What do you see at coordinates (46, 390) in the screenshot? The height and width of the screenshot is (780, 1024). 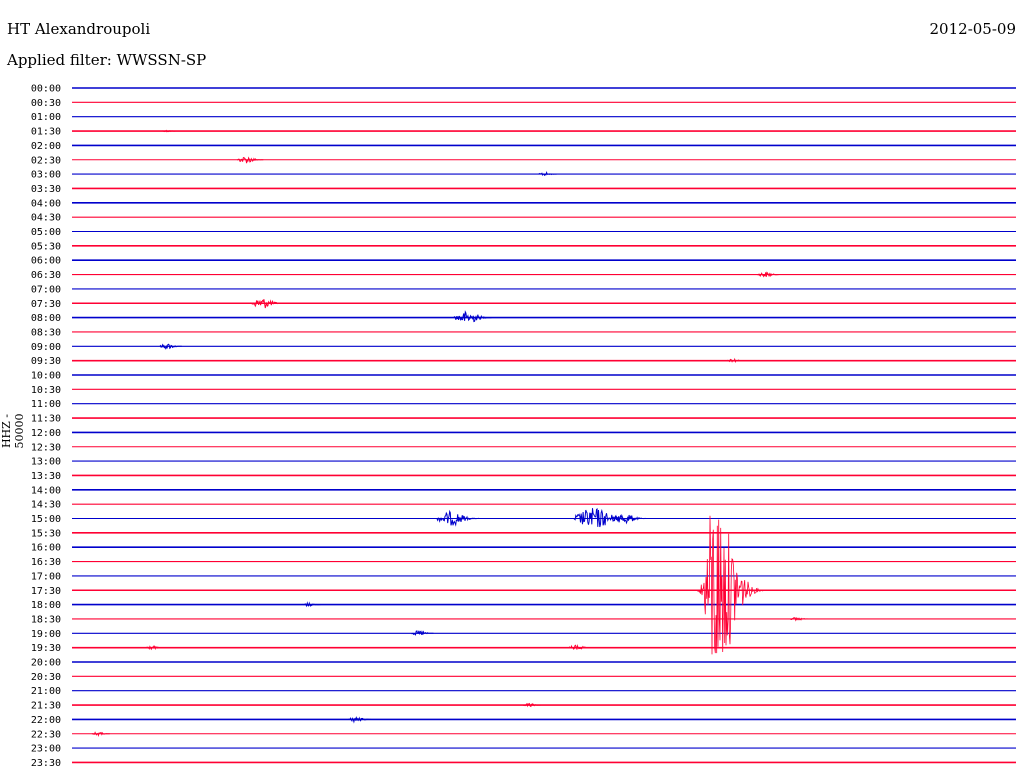 I see `row-time-label: 10:30` at bounding box center [46, 390].